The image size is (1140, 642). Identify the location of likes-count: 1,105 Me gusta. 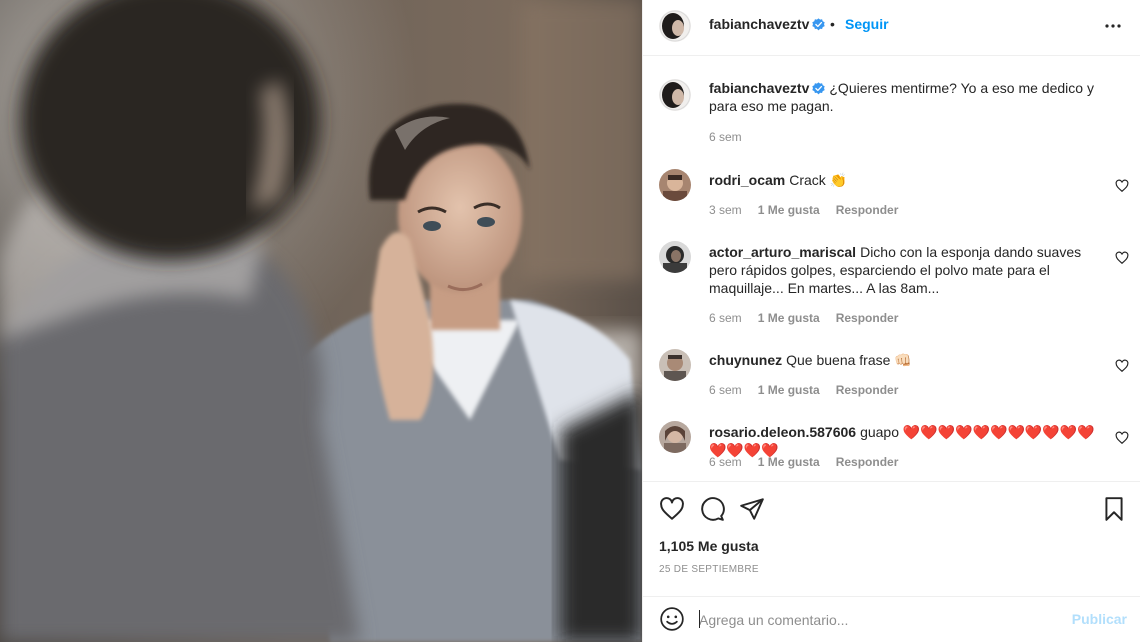
(709, 546).